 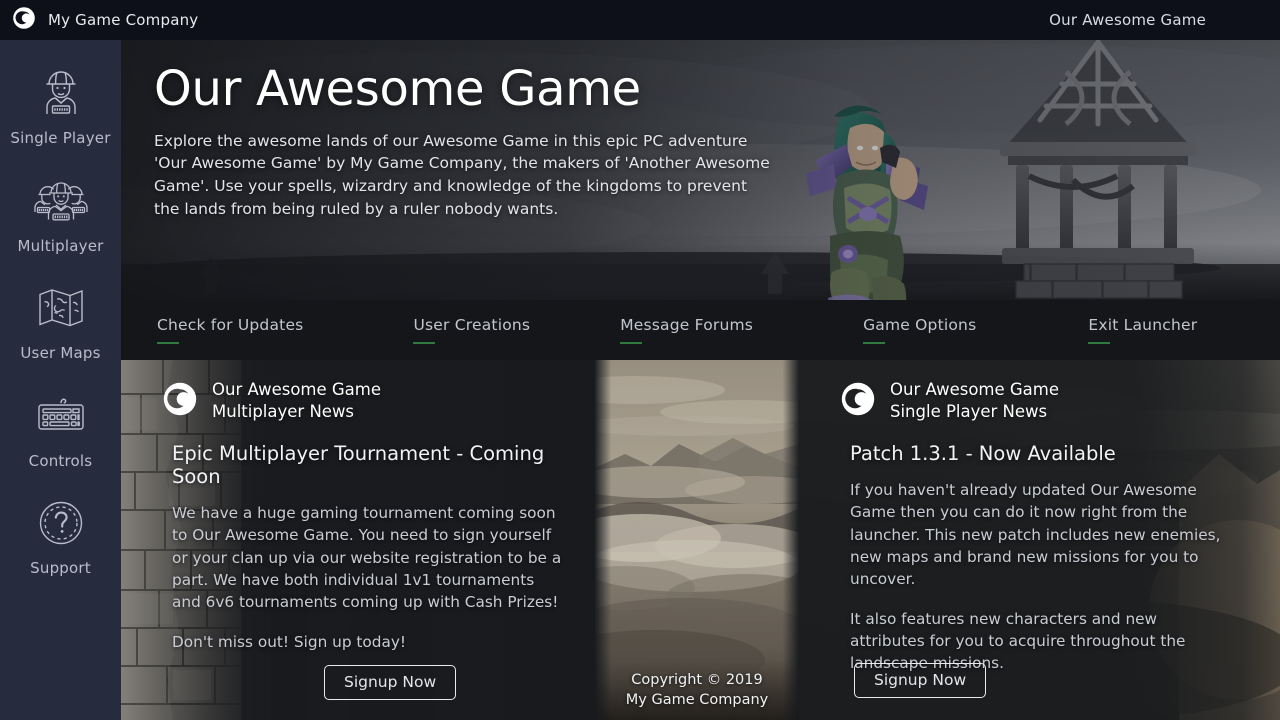 I want to click on brand-area: My Game Company, so click(x=99, y=20).